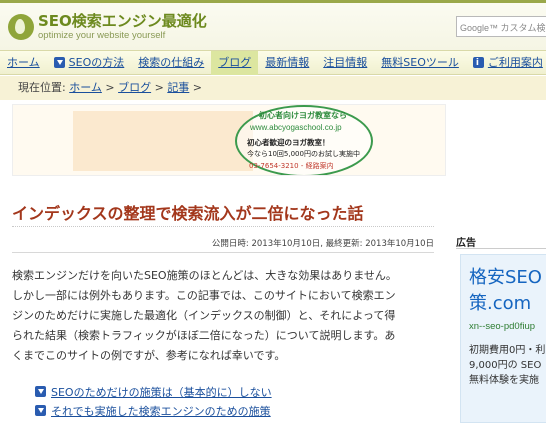 The width and height of the screenshot is (546, 423). Describe the element at coordinates (163, 141) in the screenshot. I see `banner-photo` at that location.